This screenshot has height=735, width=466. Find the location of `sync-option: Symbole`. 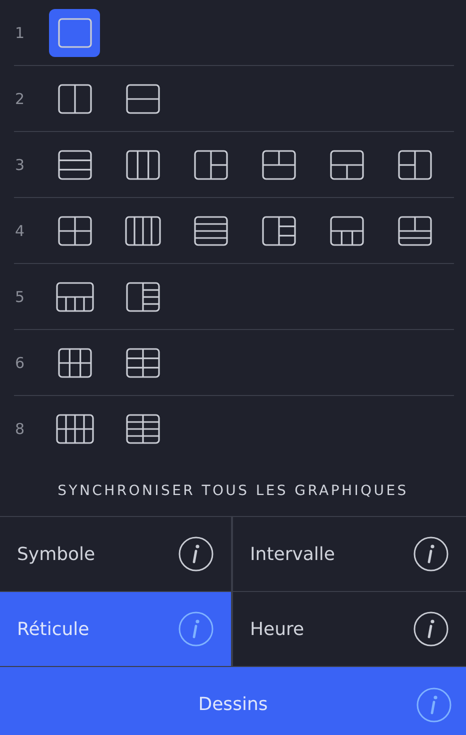

sync-option: Symbole is located at coordinates (116, 554).